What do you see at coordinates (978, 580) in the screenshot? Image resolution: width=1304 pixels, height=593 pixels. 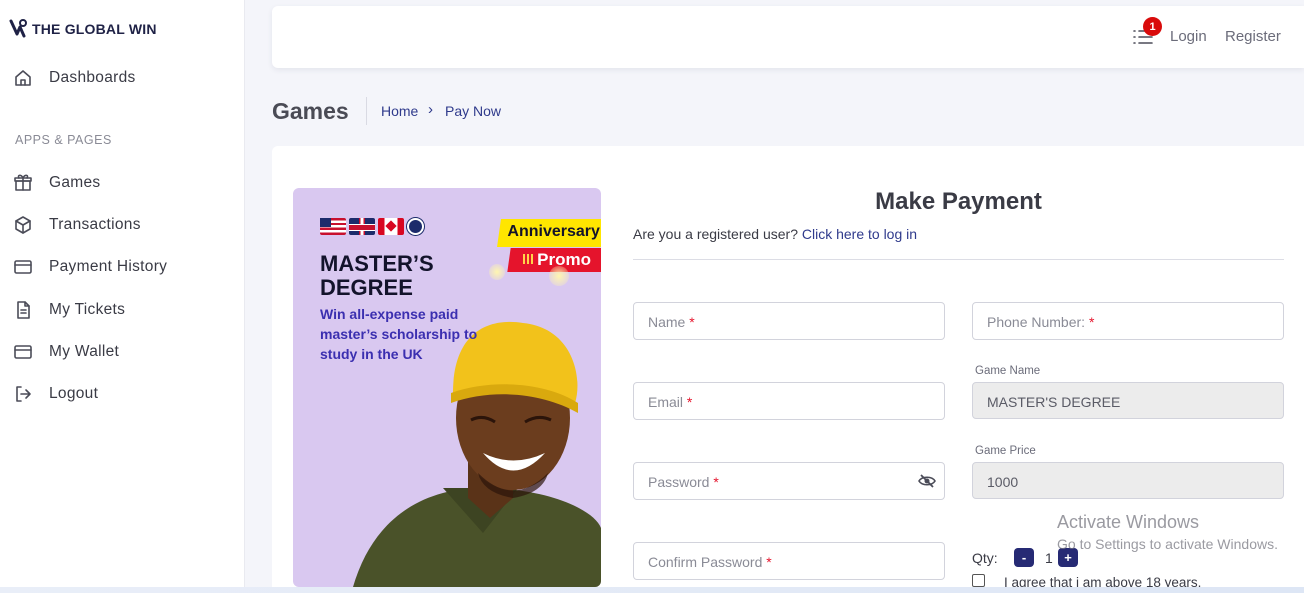 I see `age-agree-checkbox` at bounding box center [978, 580].